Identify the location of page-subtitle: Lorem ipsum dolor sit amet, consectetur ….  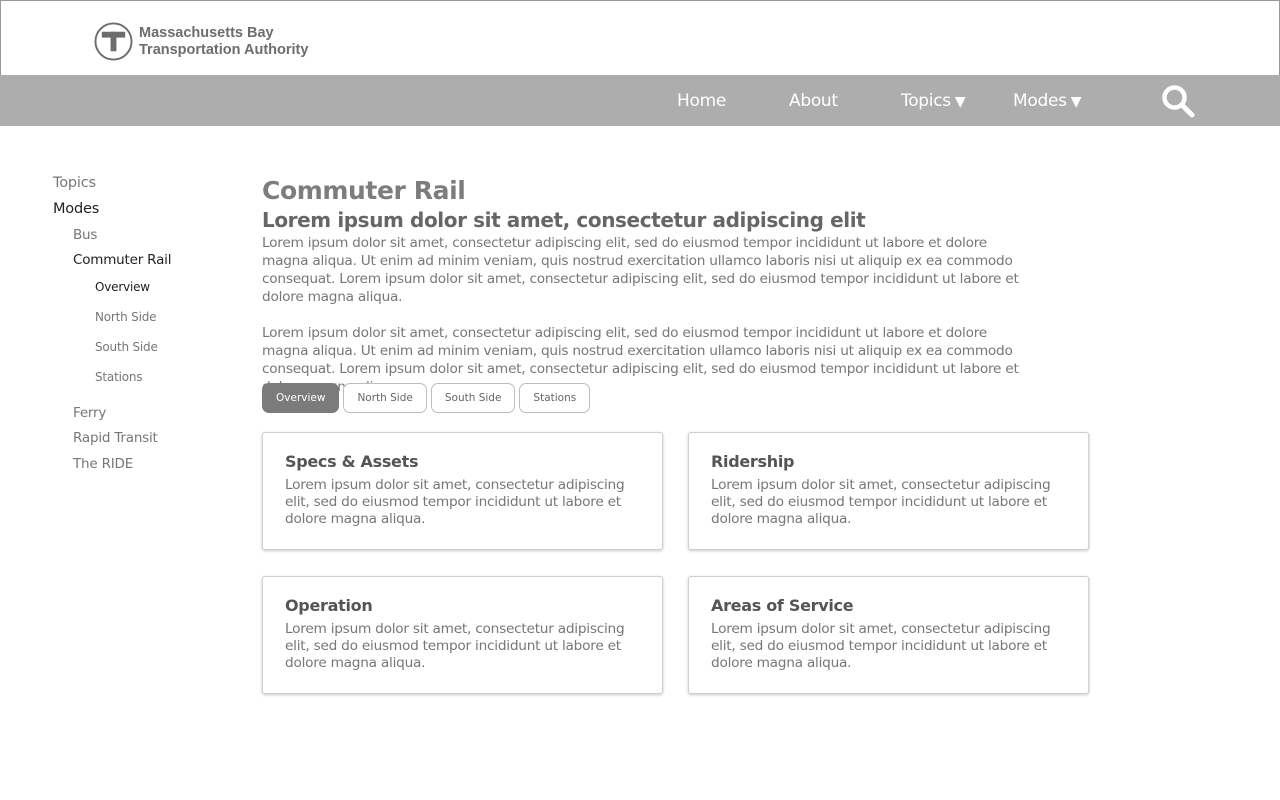
(564, 220).